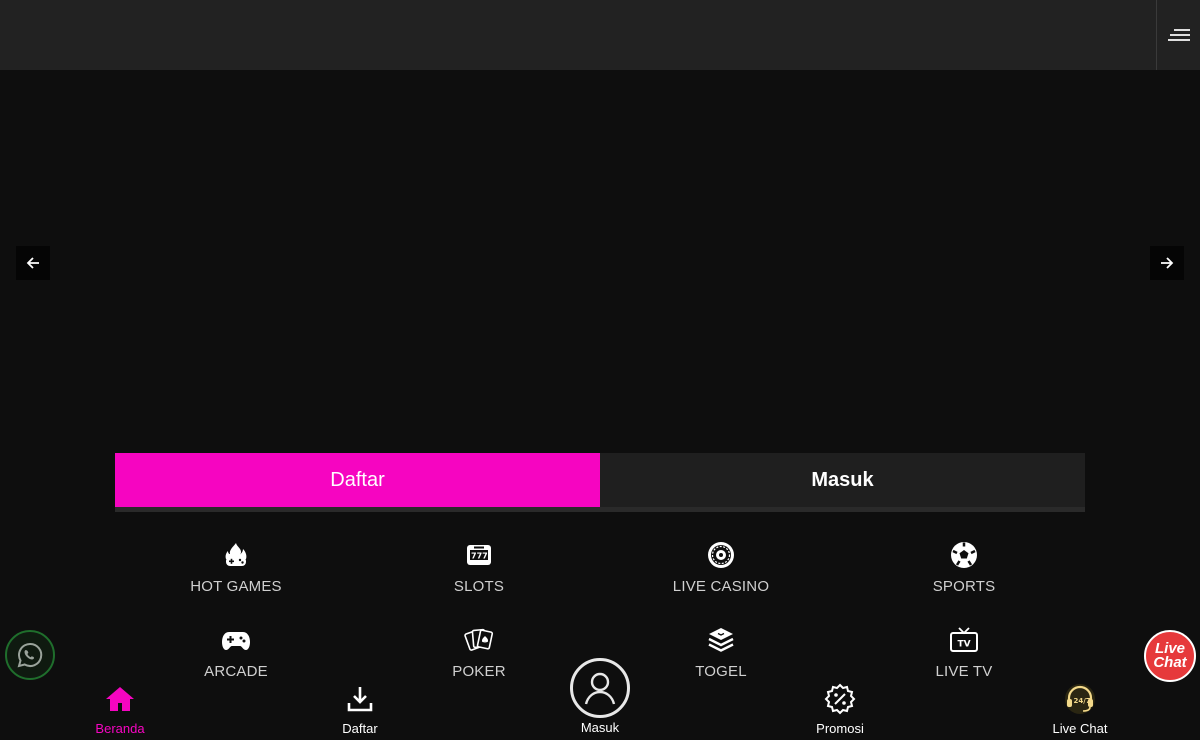 The image size is (1200, 740). What do you see at coordinates (479, 640) in the screenshot?
I see `playing-cards-icon` at bounding box center [479, 640].